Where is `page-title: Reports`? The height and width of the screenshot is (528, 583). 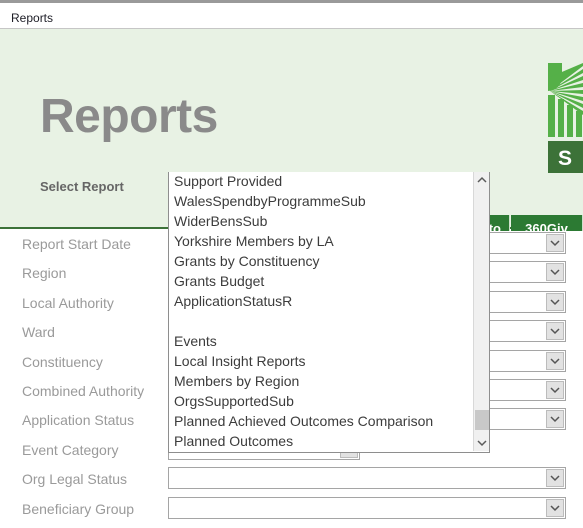
page-title: Reports is located at coordinates (129, 116).